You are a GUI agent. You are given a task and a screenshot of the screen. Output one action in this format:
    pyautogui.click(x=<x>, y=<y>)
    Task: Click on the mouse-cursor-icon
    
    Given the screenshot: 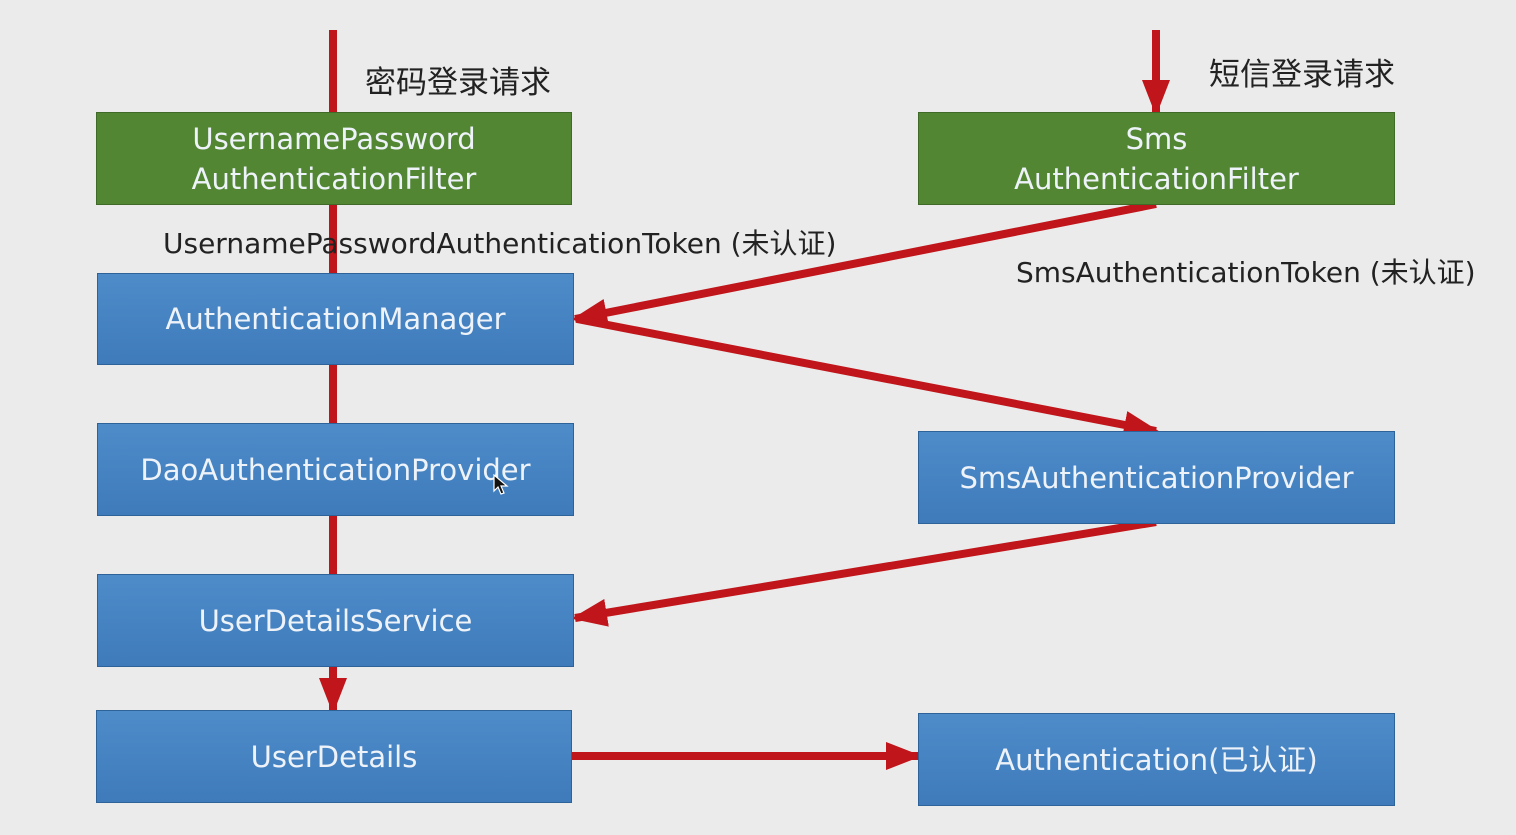 What is the action you would take?
    pyautogui.click(x=501, y=484)
    